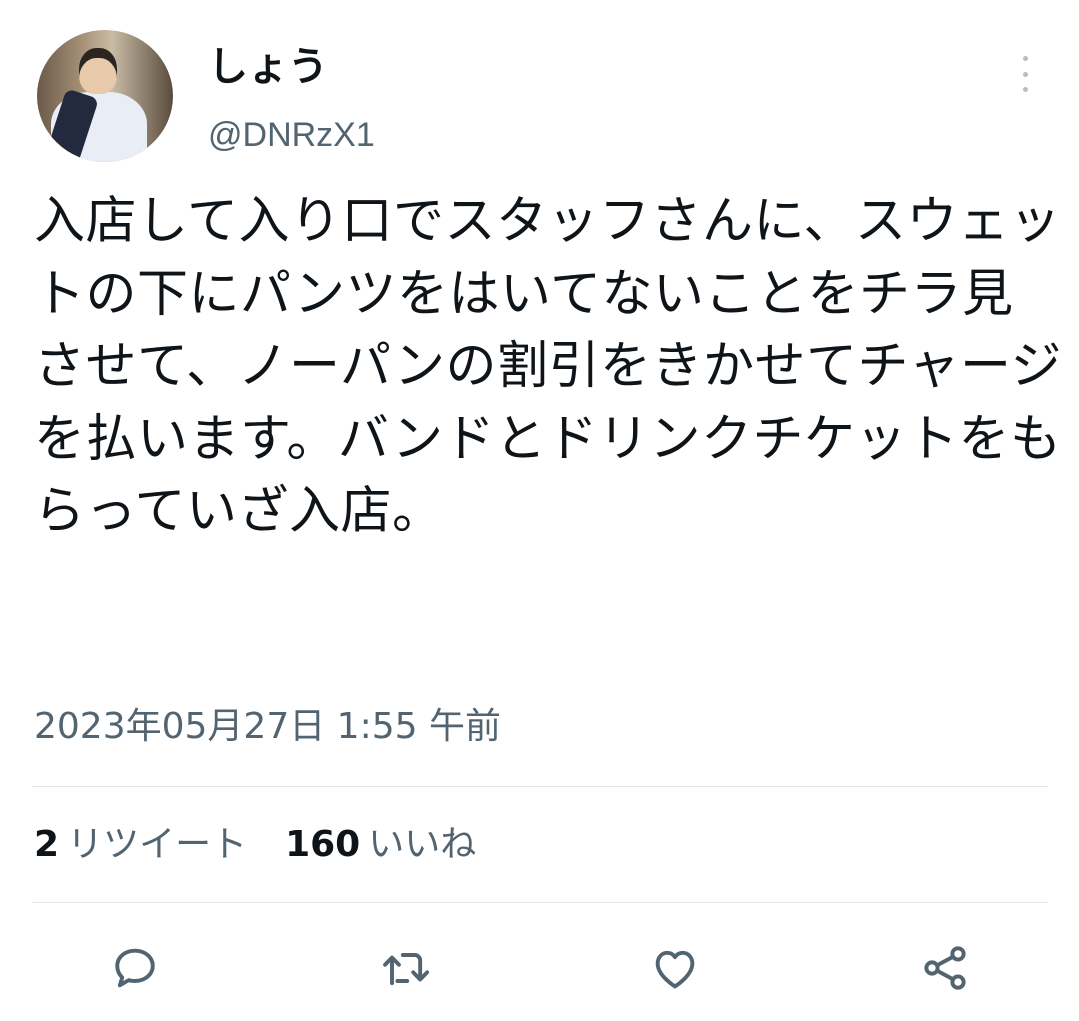 The image size is (1079, 1021). What do you see at coordinates (268, 67) in the screenshot?
I see `display-name: しょう` at bounding box center [268, 67].